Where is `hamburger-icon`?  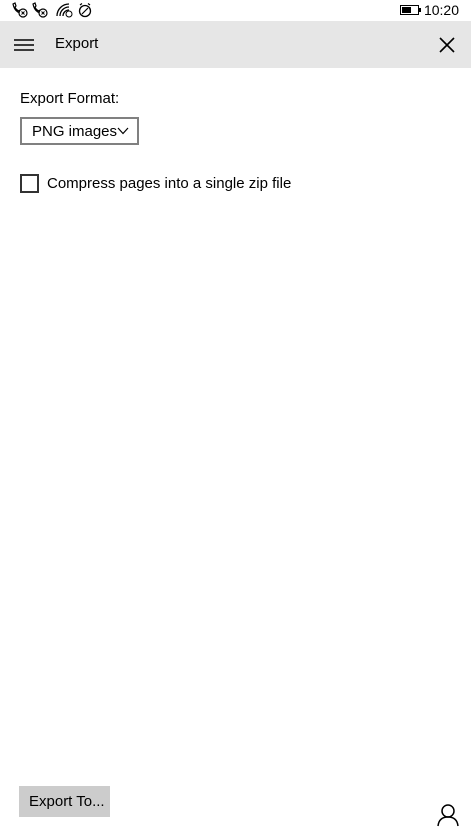
hamburger-icon is located at coordinates (24, 45).